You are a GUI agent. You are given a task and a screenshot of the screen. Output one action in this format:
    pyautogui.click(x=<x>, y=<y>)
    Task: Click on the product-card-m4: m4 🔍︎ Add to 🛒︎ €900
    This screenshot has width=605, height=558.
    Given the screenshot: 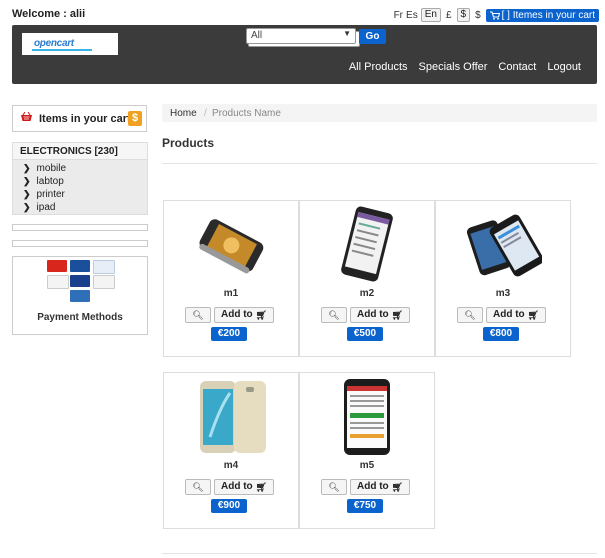 What is the action you would take?
    pyautogui.click(x=231, y=450)
    